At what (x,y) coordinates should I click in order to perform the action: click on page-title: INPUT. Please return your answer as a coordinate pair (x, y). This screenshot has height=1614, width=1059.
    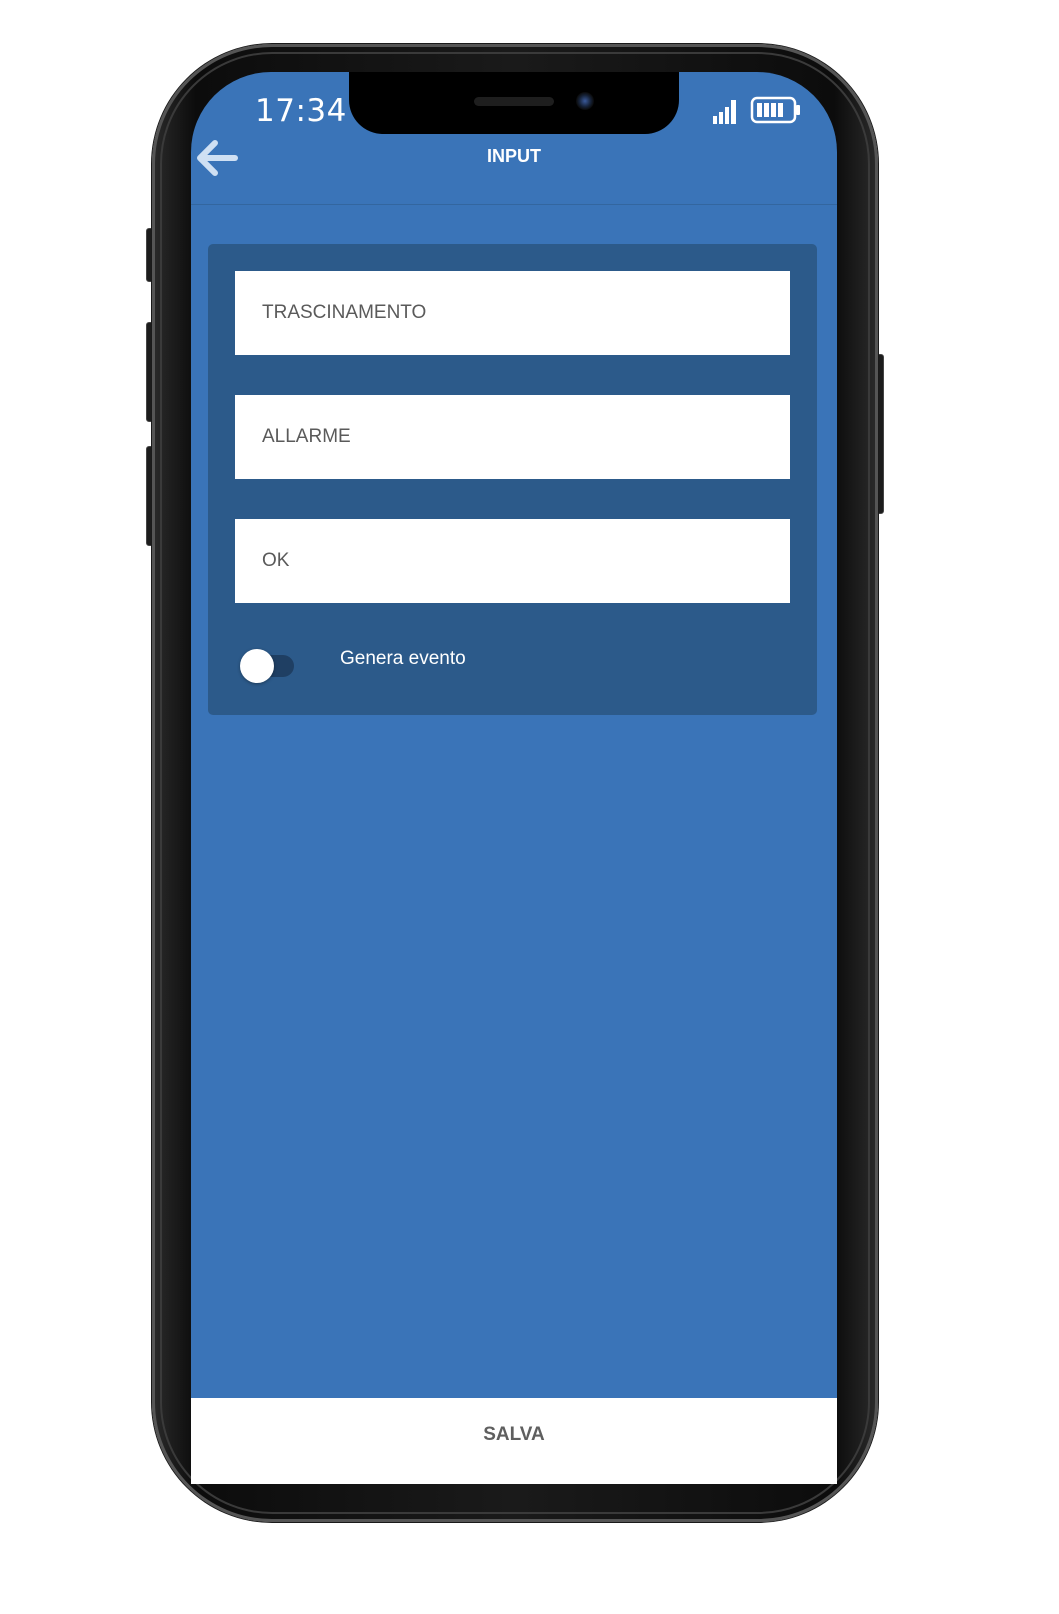
    Looking at the image, I should click on (514, 156).